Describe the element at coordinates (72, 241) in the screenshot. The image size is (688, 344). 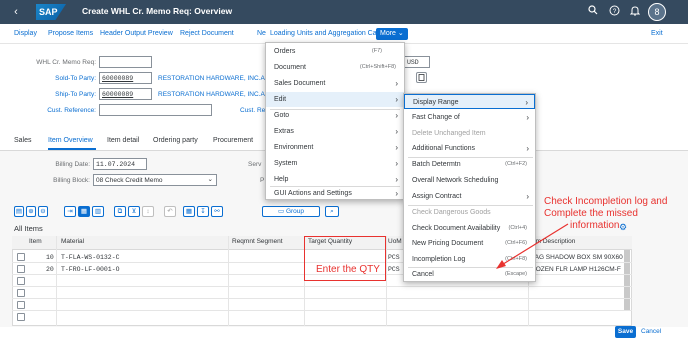
I see `col-material: Material` at that location.